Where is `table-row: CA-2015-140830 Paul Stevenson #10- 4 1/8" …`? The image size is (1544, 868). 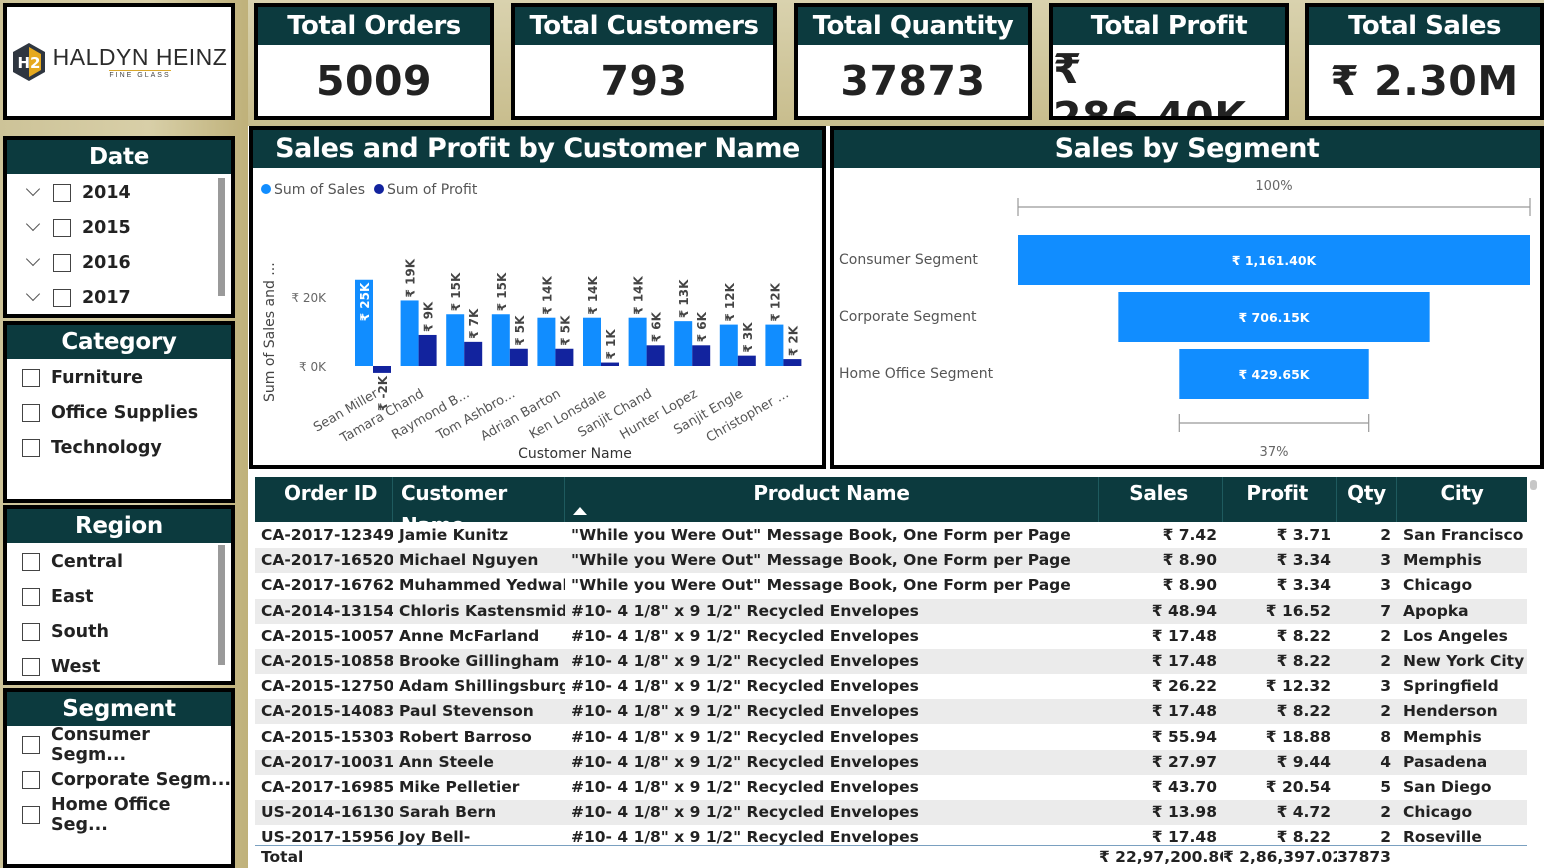 table-row: CA-2015-140830 Paul Stevenson #10- 4 1/8" … is located at coordinates (891, 712).